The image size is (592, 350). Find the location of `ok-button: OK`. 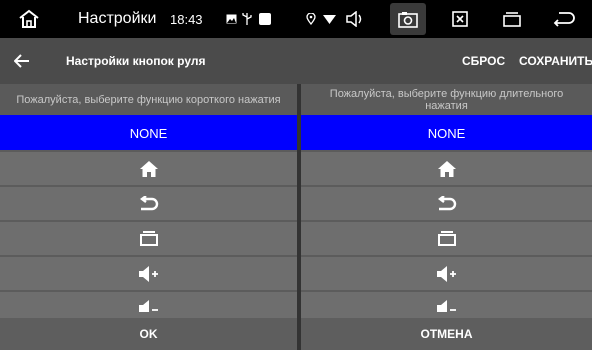

ok-button: OK is located at coordinates (148, 334).